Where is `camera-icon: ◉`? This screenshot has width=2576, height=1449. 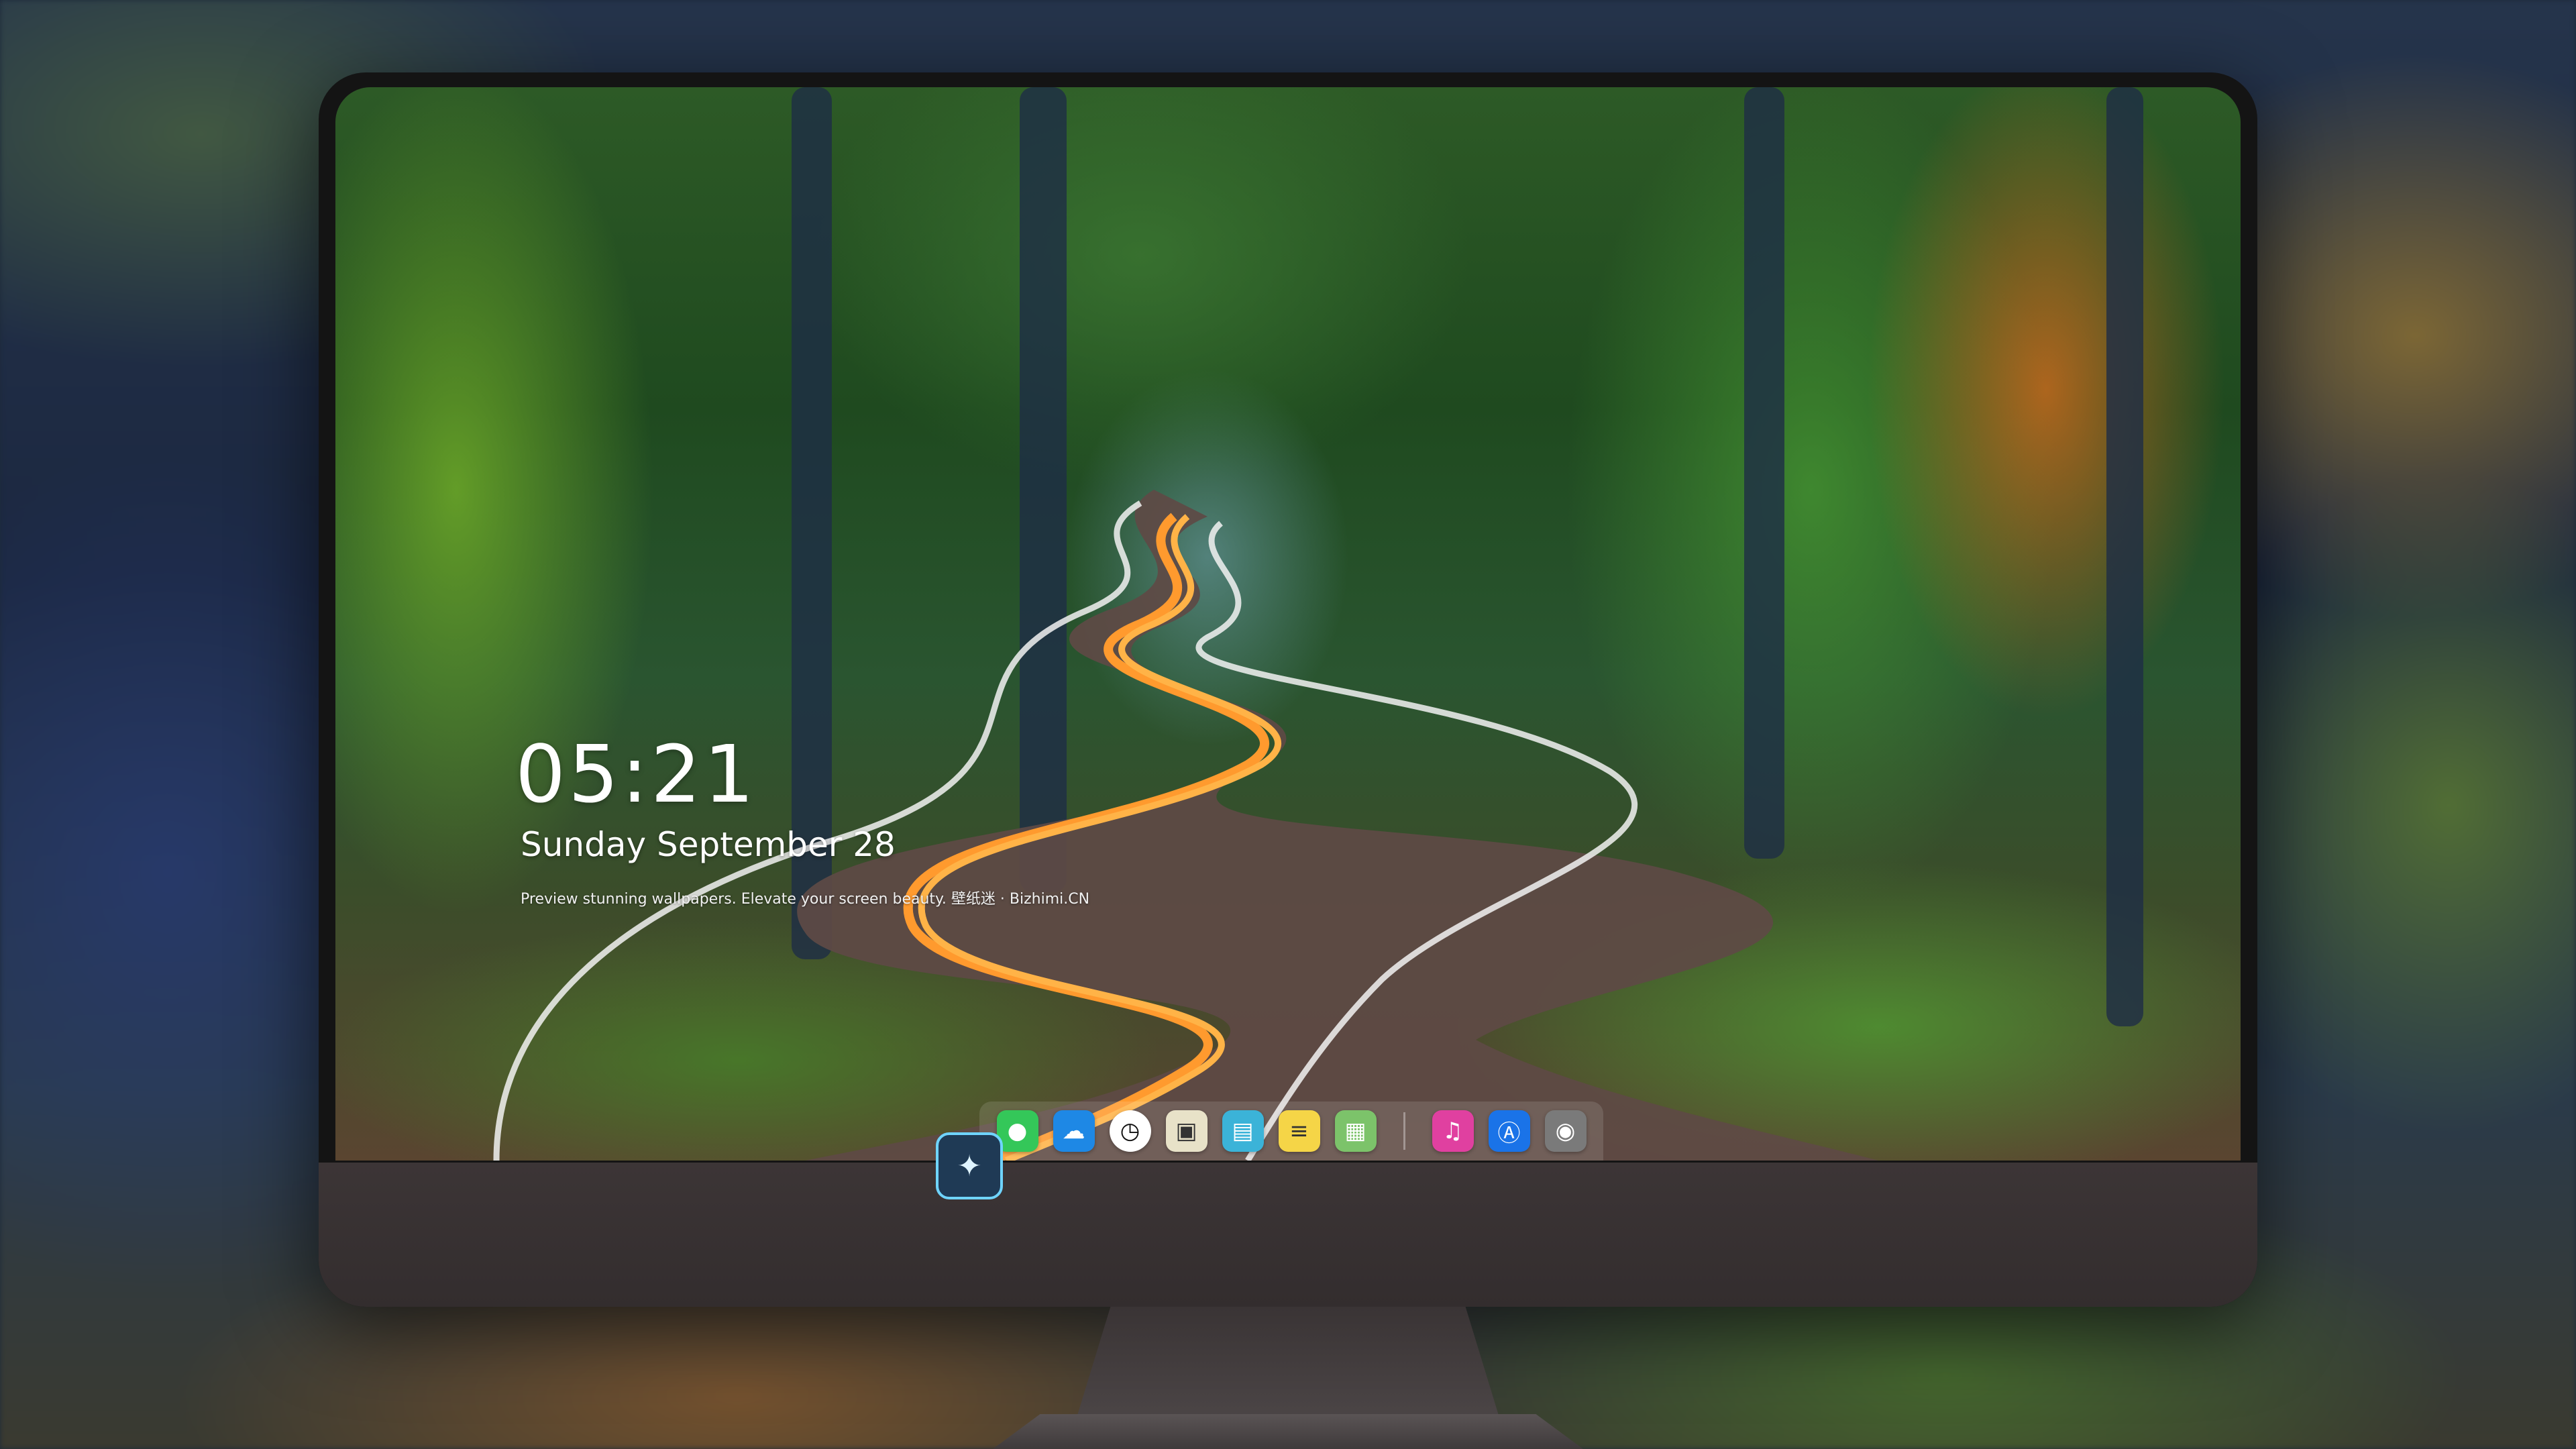 camera-icon: ◉ is located at coordinates (1565, 1131).